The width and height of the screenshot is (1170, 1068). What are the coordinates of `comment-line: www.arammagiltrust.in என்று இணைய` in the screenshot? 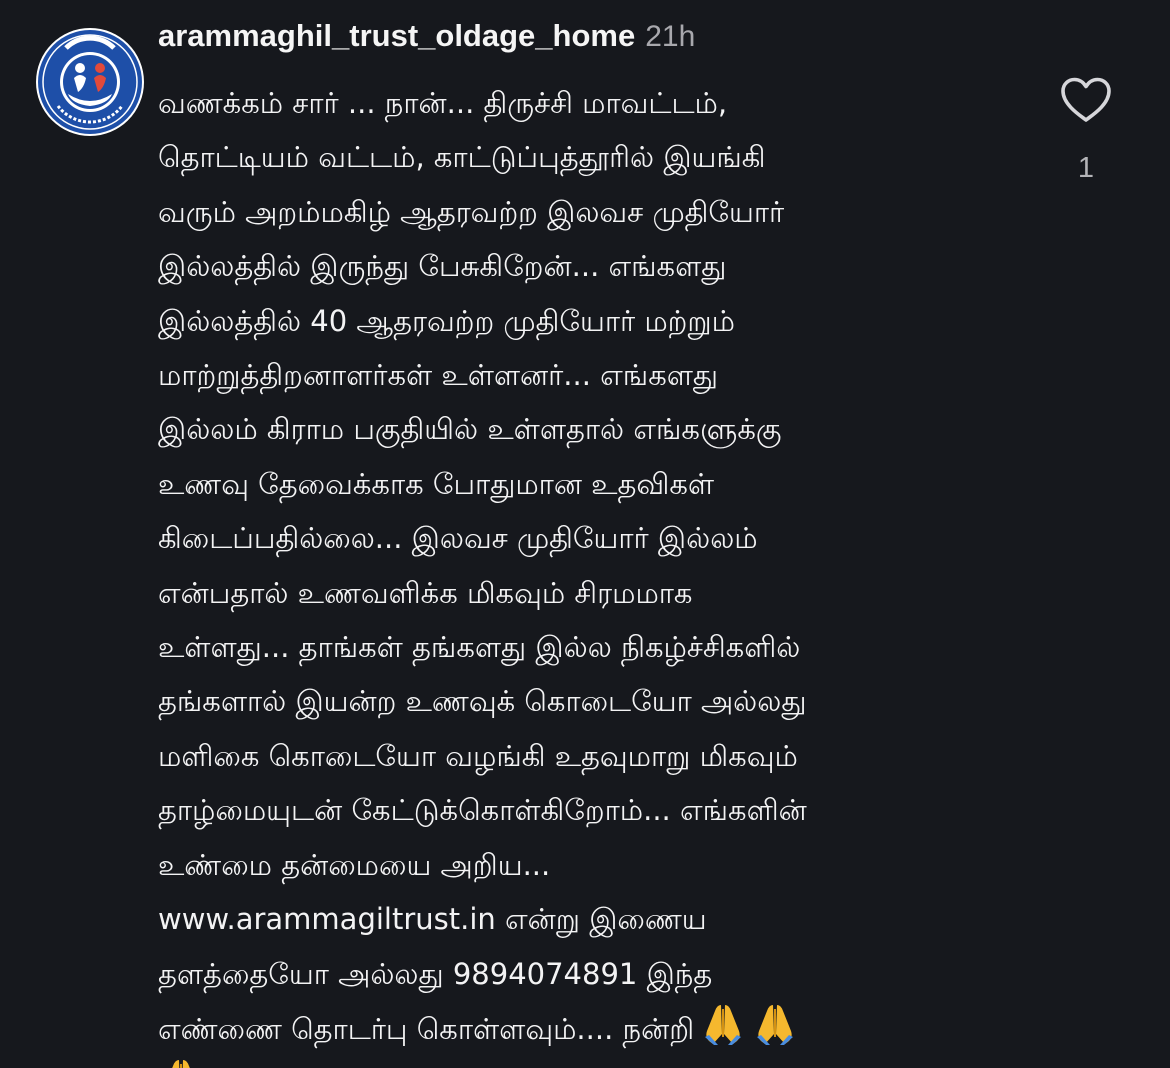 It's located at (432, 919).